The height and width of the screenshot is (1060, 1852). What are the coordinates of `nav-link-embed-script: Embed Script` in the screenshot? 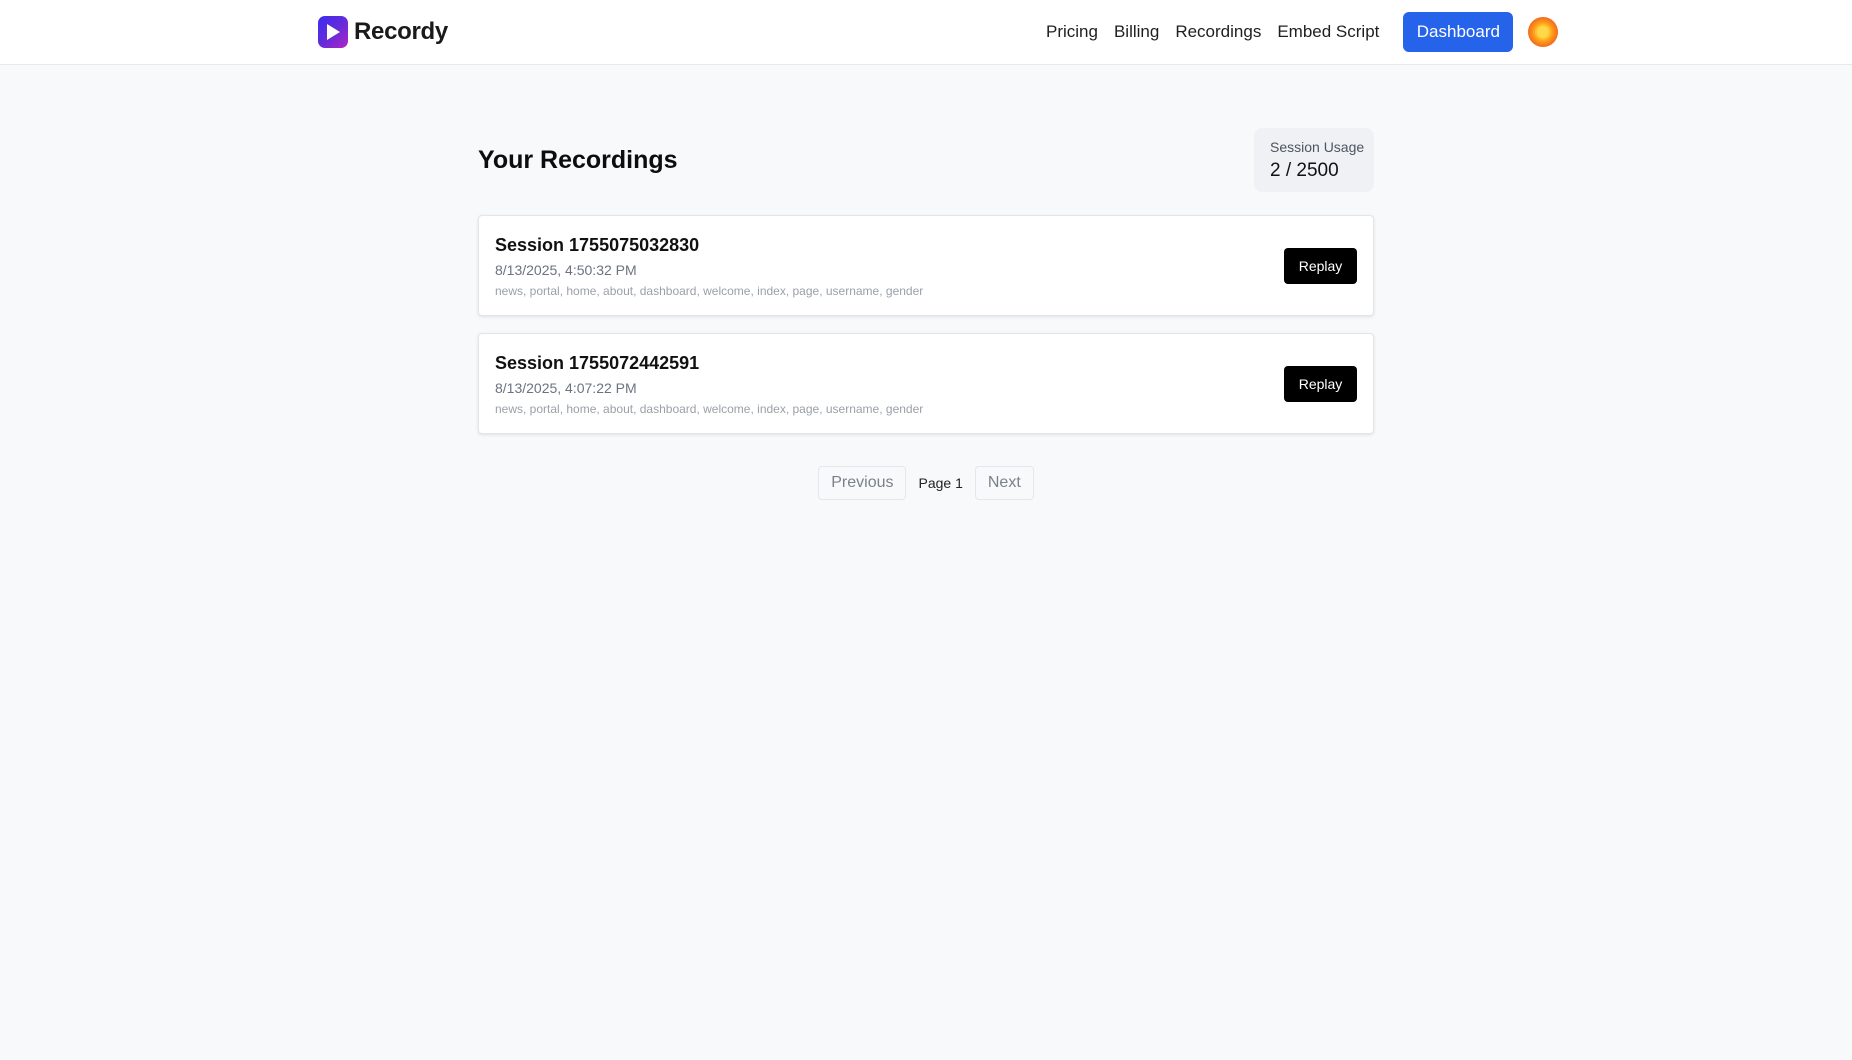 It's located at (1328, 32).